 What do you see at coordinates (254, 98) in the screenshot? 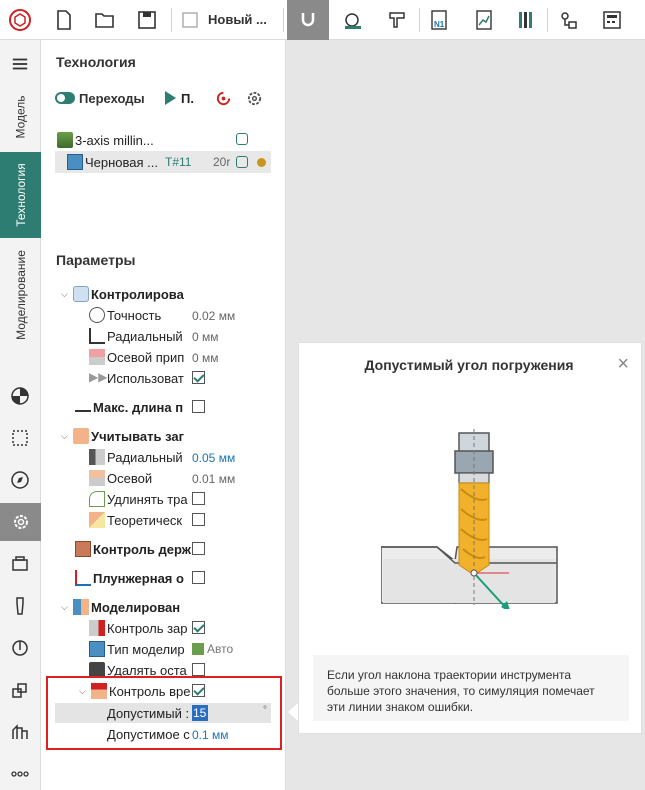
I see `panel-settings-icon` at bounding box center [254, 98].